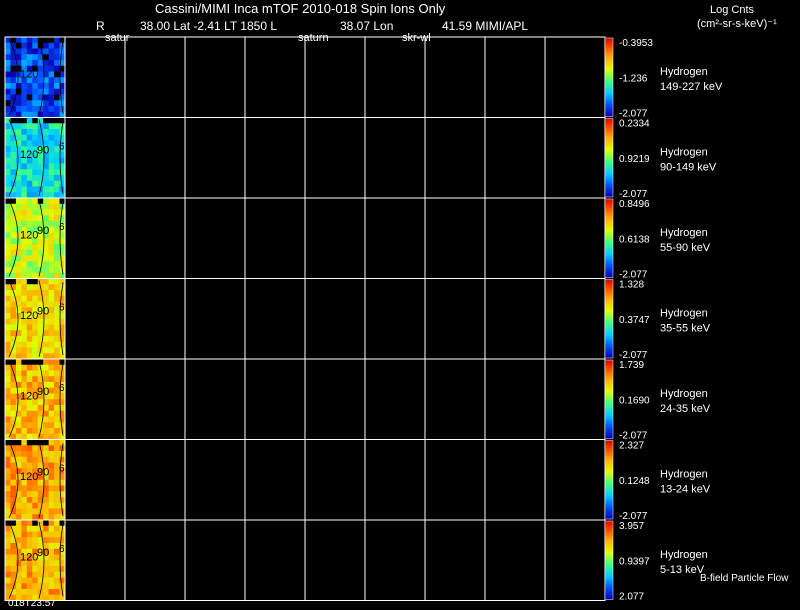 The image size is (800, 610). I want to click on species-label: Hydrogen, so click(684, 555).